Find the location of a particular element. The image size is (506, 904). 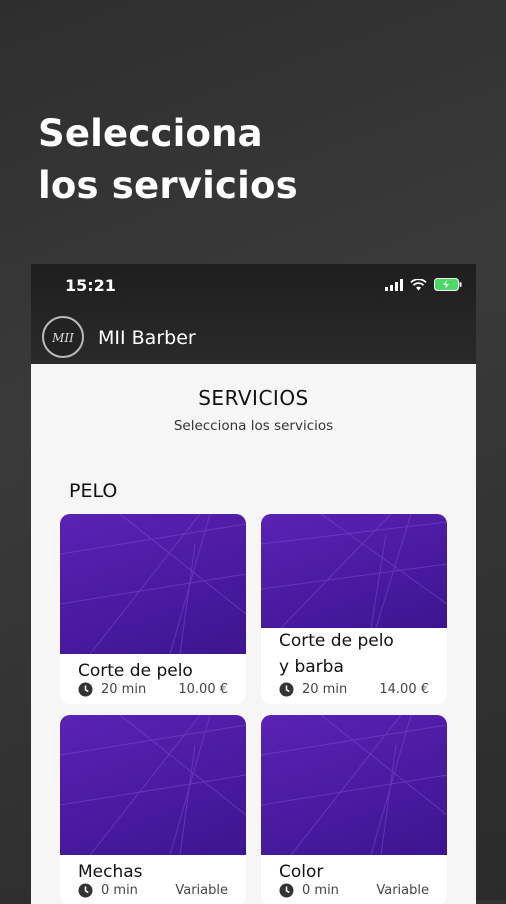

service-price: 14.00 € is located at coordinates (404, 689).